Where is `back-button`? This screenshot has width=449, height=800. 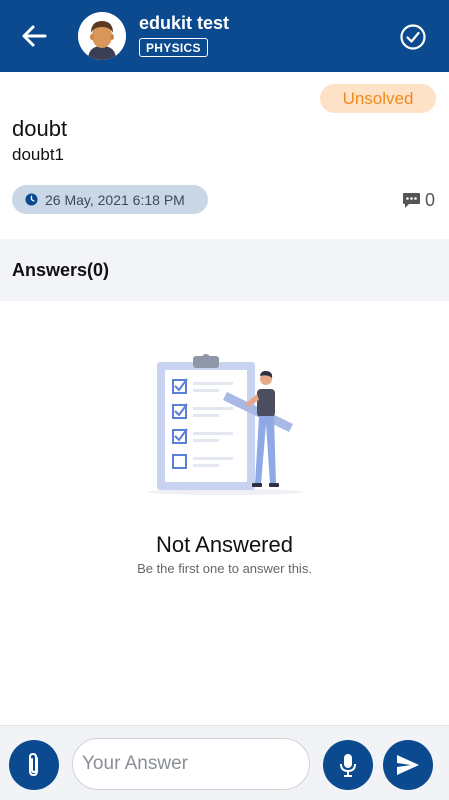
back-button is located at coordinates (34, 36).